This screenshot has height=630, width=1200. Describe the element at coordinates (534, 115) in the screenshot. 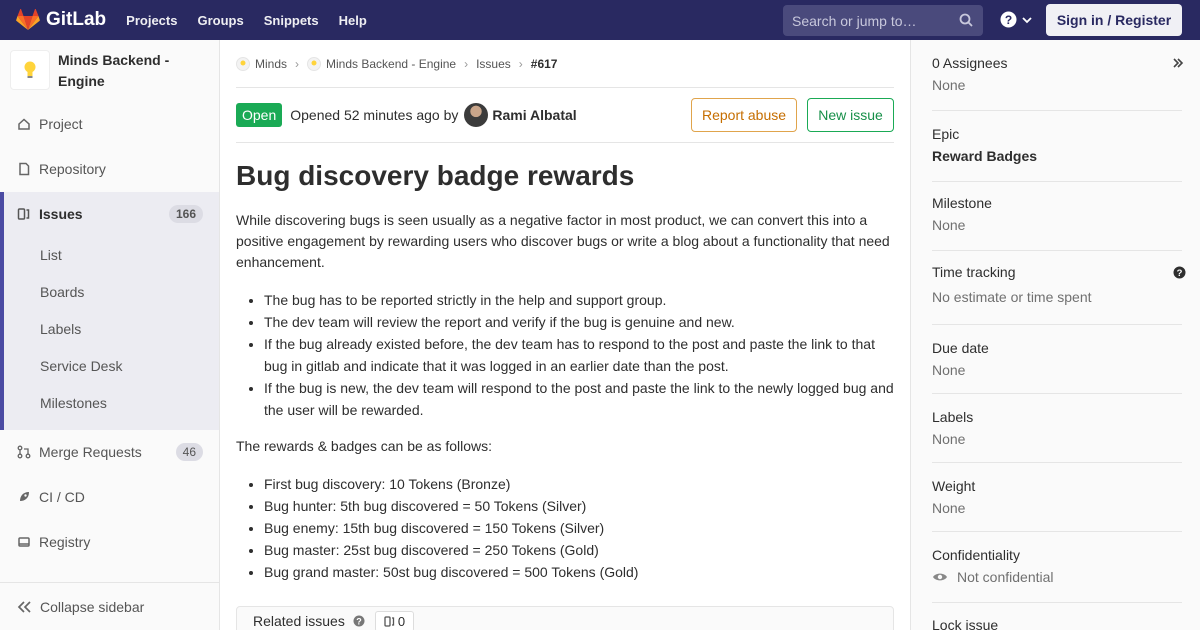

I see `author-name: Rami Albatal` at that location.